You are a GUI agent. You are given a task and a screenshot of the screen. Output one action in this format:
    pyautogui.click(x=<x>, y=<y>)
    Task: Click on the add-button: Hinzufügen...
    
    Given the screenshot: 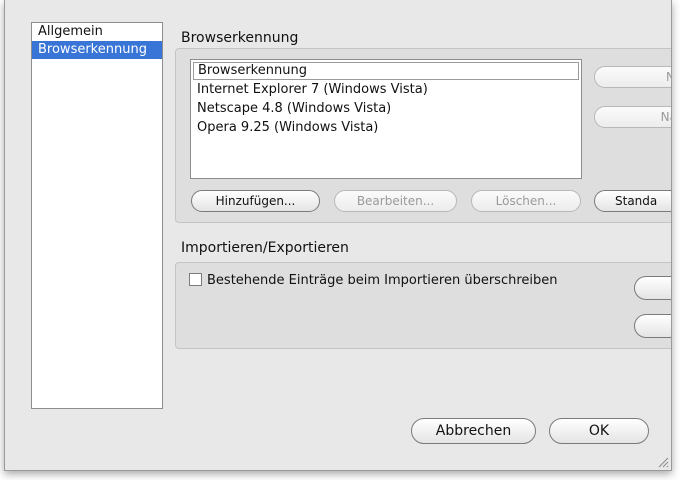 What is the action you would take?
    pyautogui.click(x=255, y=201)
    